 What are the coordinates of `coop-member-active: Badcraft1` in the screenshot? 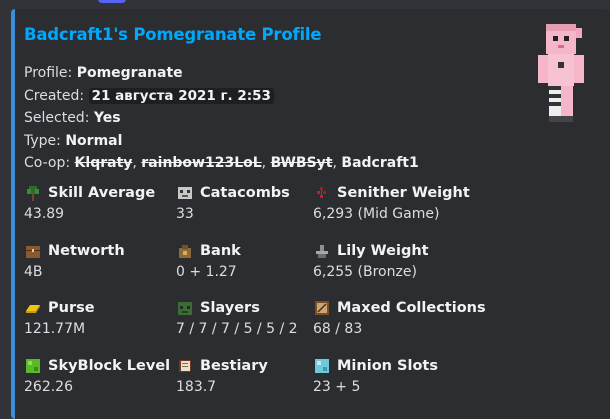 It's located at (380, 163).